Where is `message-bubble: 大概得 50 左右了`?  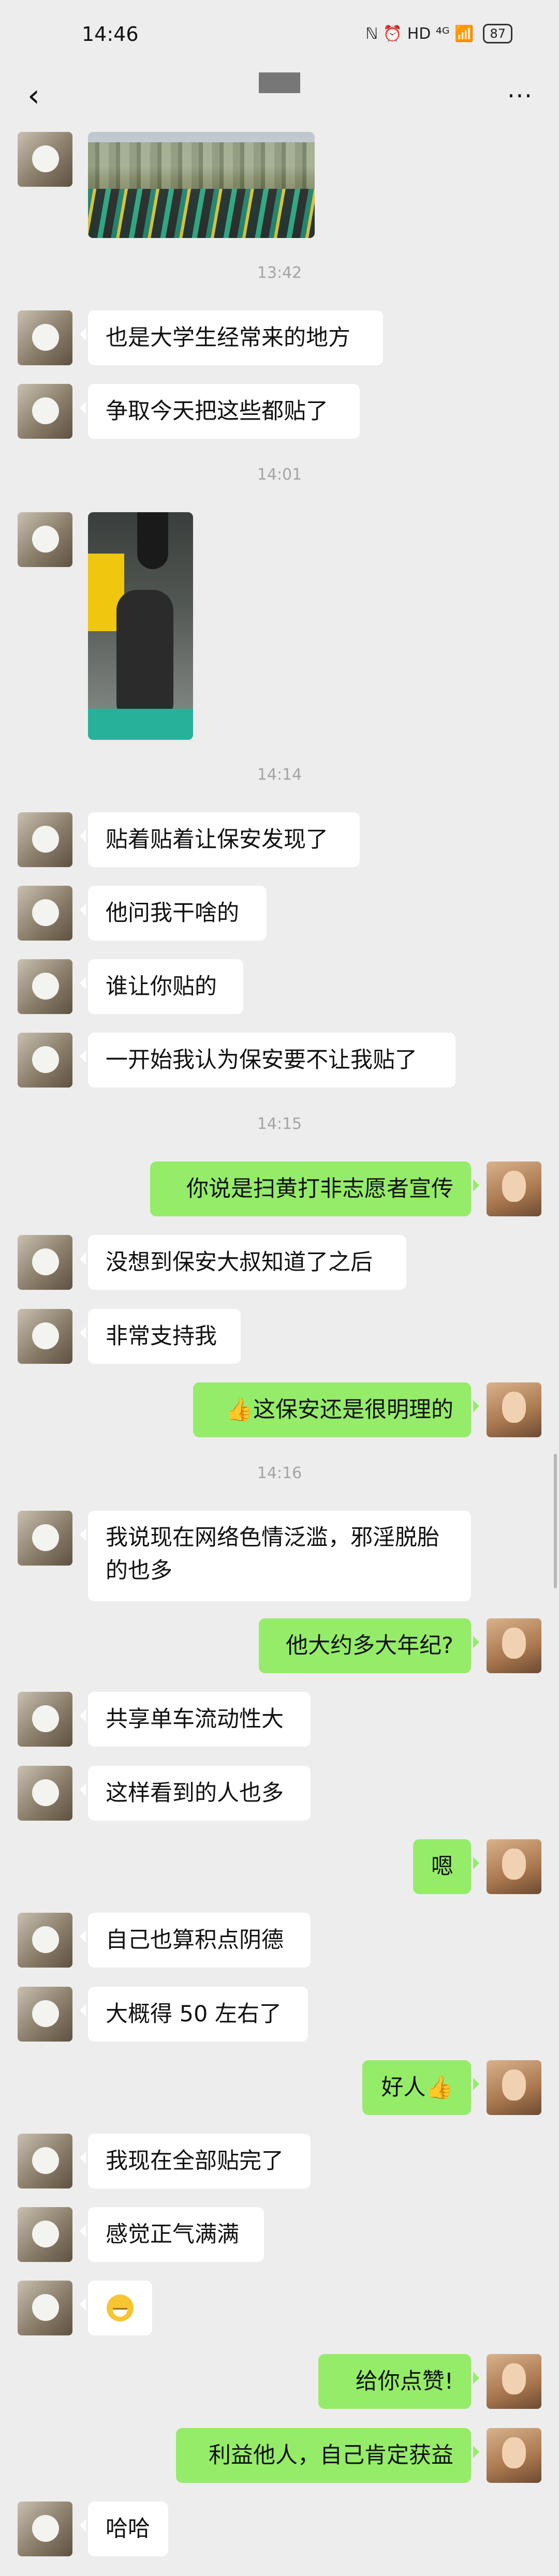
message-bubble: 大概得 50 左右了 is located at coordinates (194, 2014).